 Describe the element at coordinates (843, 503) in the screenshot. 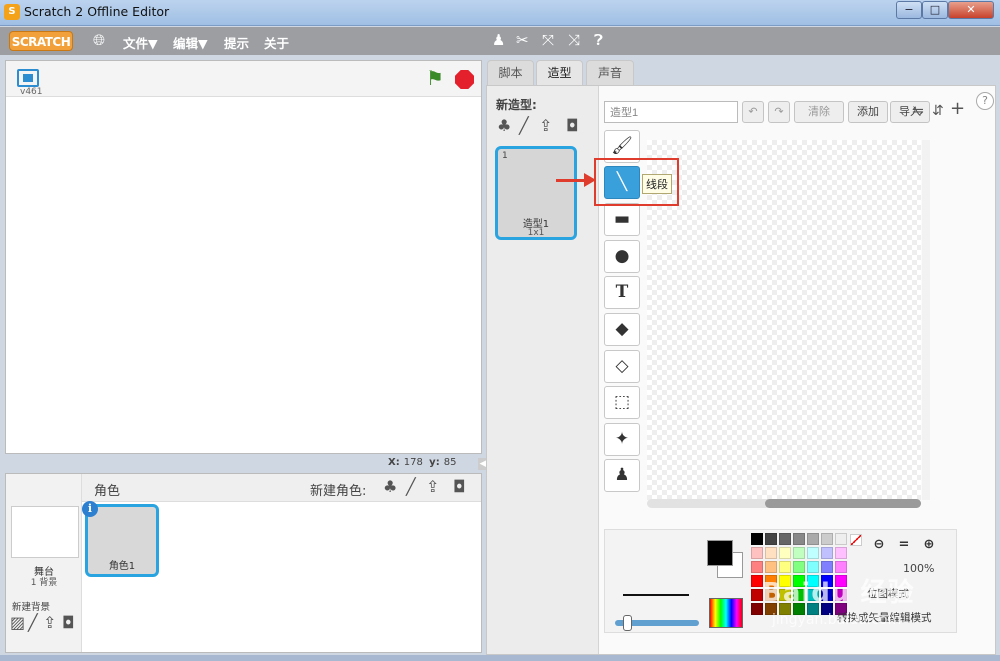

I see `scrollbar-thumb` at that location.